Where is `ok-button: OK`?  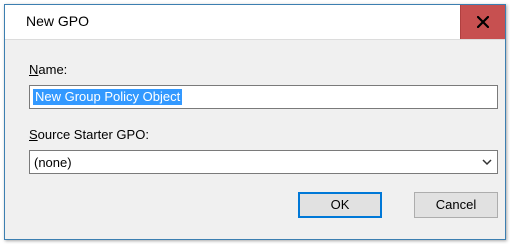 ok-button: OK is located at coordinates (340, 205).